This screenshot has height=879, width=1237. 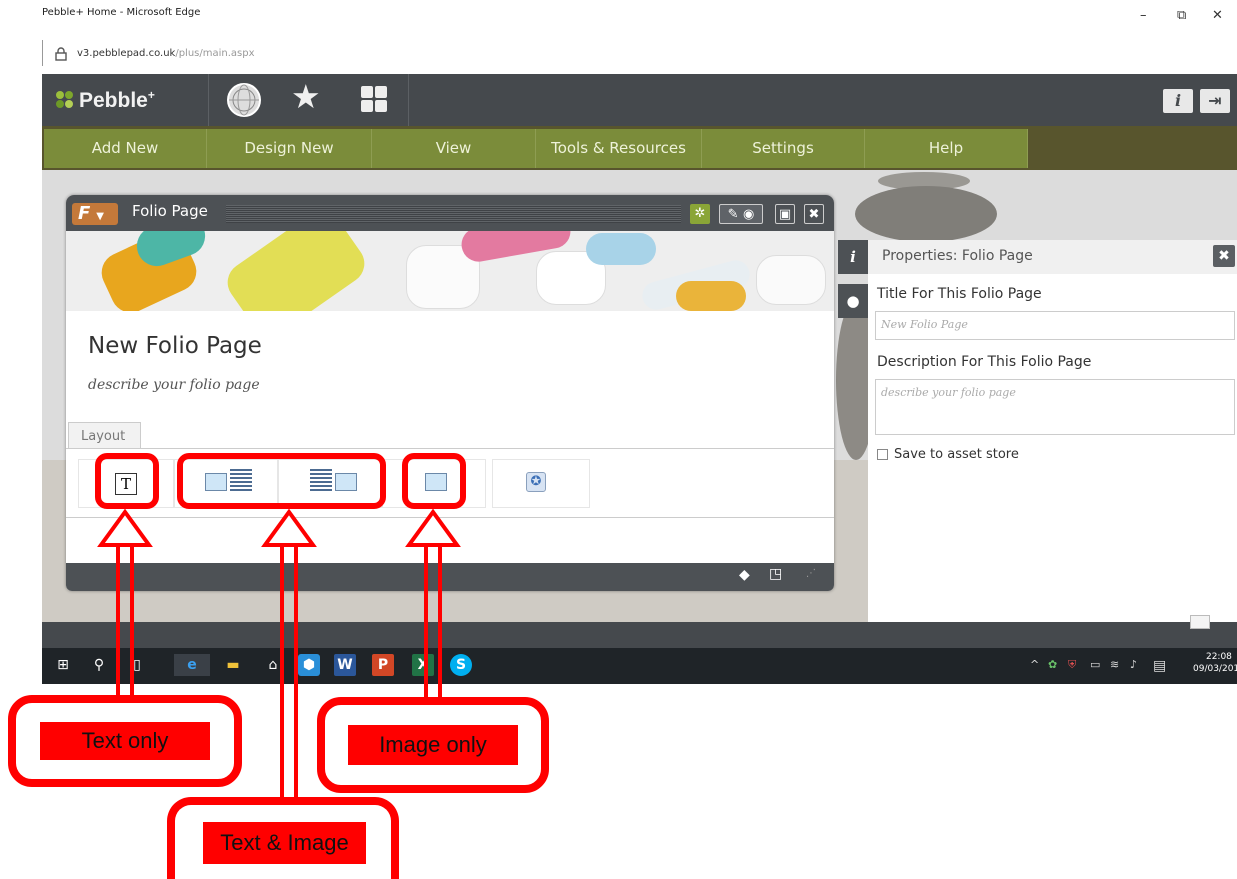 What do you see at coordinates (433, 527) in the screenshot?
I see `arrowhead-image-only` at bounding box center [433, 527].